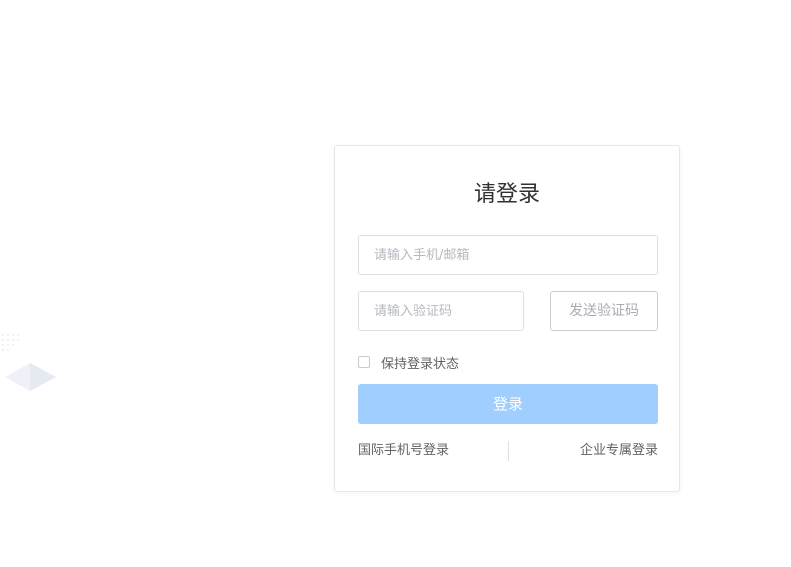 This screenshot has height=567, width=791. Describe the element at coordinates (420, 362) in the screenshot. I see `remember-login-label: 保持登录状态` at that location.